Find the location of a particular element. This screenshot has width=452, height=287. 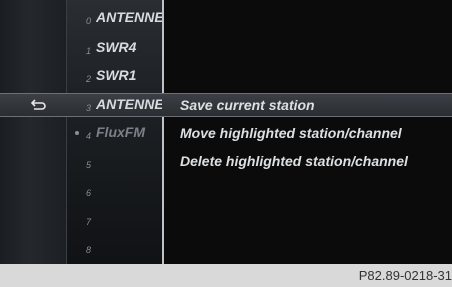

station-number: 1 is located at coordinates (89, 51).